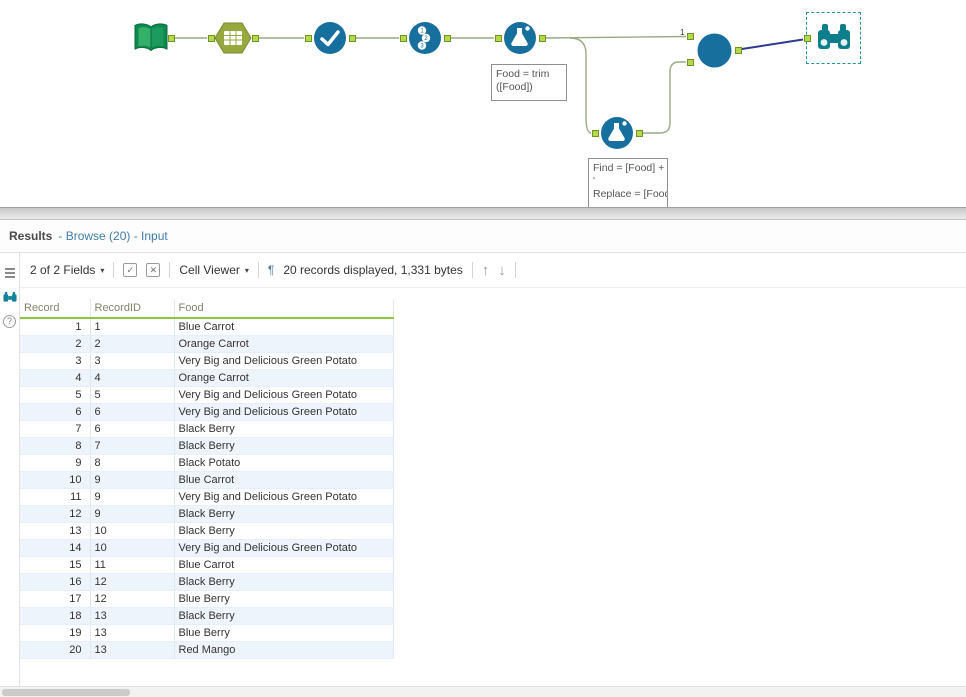 This screenshot has height=697, width=966. What do you see at coordinates (690, 36) in the screenshot?
I see `find-replace-find-anchor` at bounding box center [690, 36].